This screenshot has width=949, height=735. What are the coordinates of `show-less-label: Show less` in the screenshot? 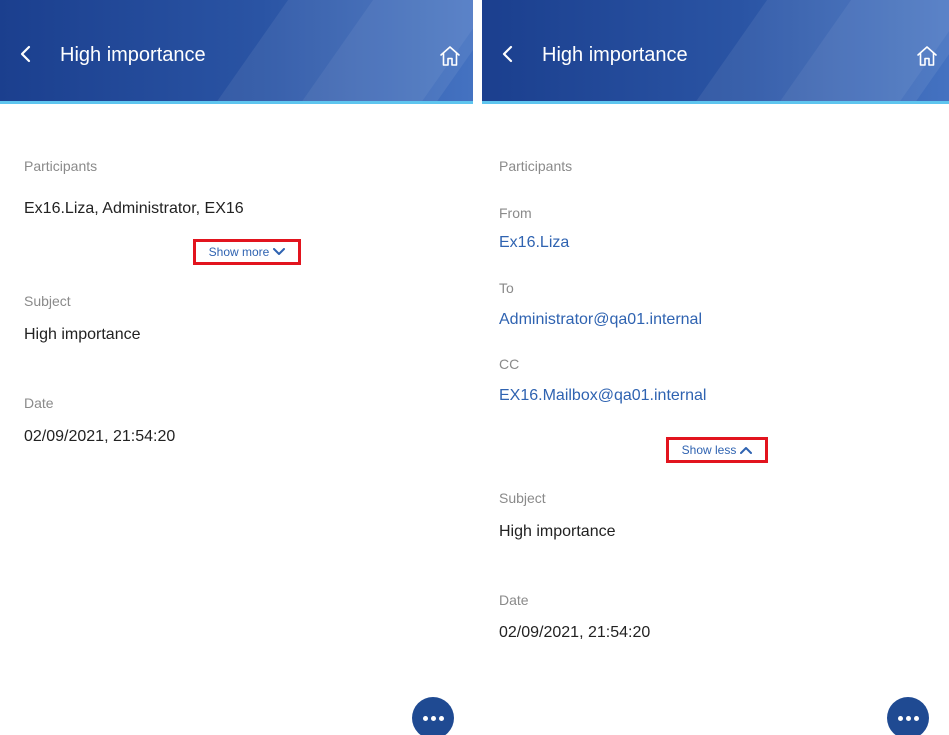 It's located at (709, 450).